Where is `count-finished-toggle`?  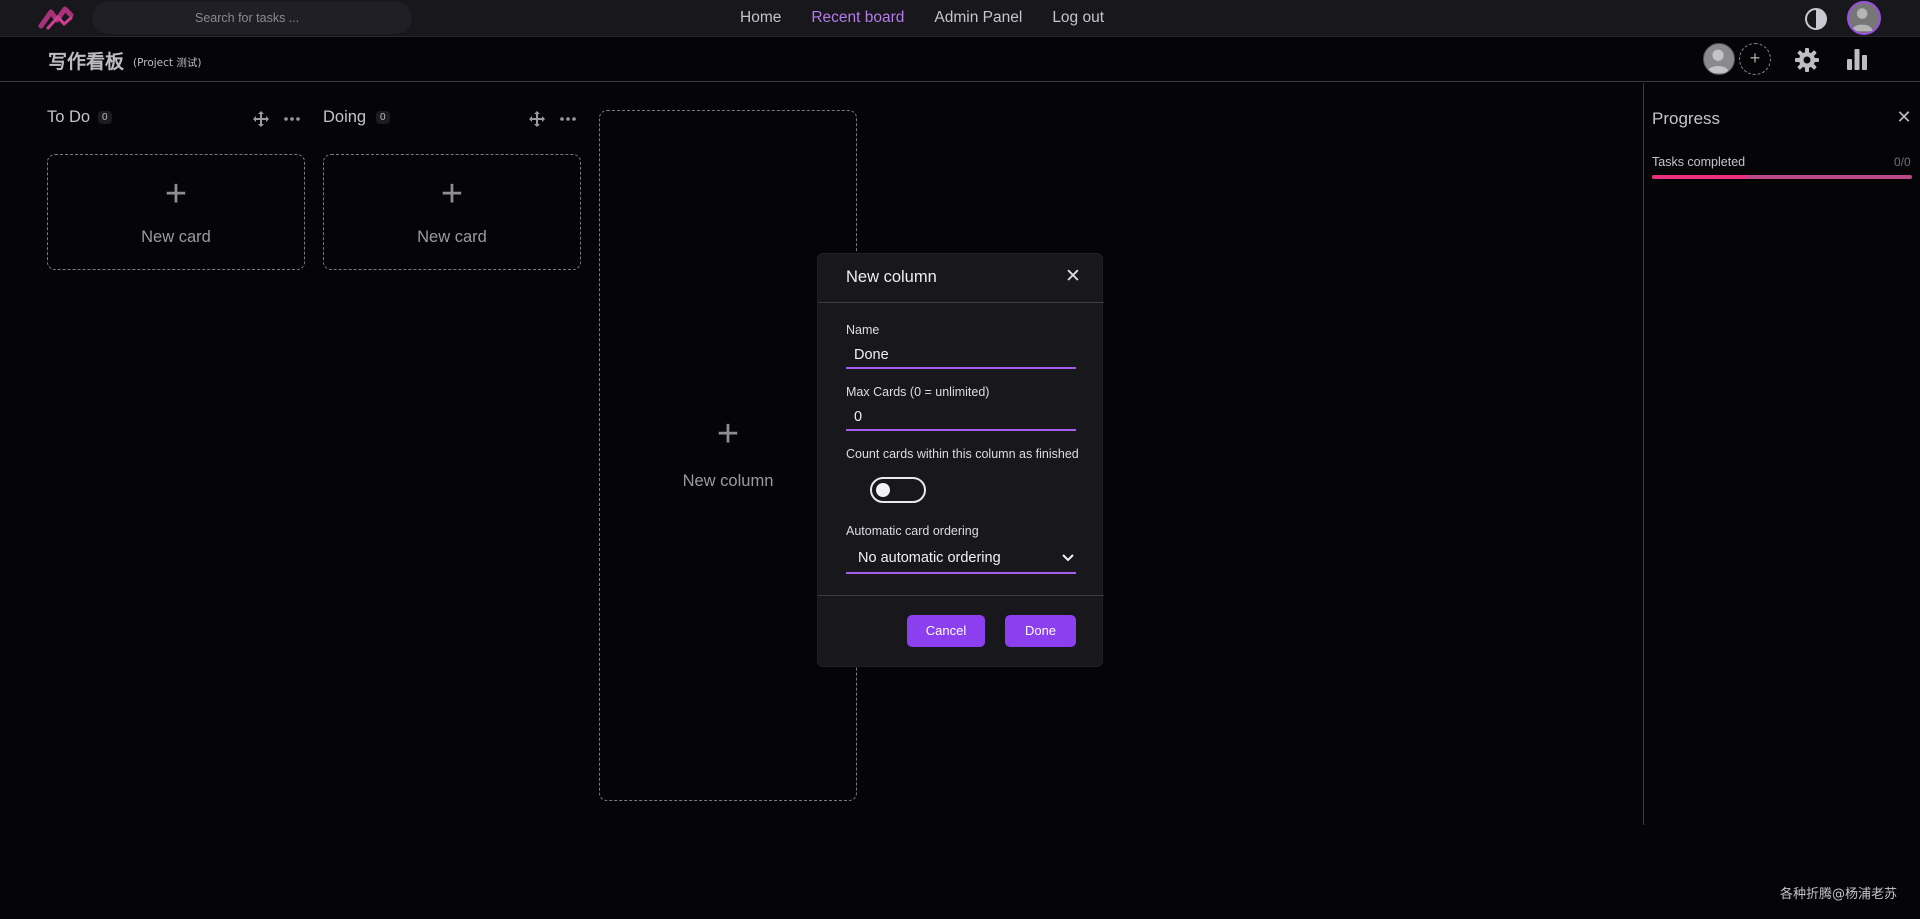
count-finished-toggle is located at coordinates (898, 490).